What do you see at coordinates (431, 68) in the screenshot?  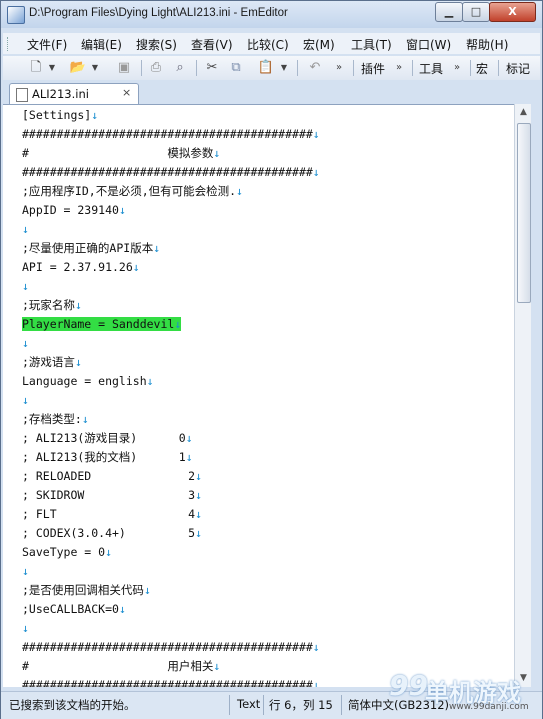 I see `tools-toolbar-label: 工具` at bounding box center [431, 68].